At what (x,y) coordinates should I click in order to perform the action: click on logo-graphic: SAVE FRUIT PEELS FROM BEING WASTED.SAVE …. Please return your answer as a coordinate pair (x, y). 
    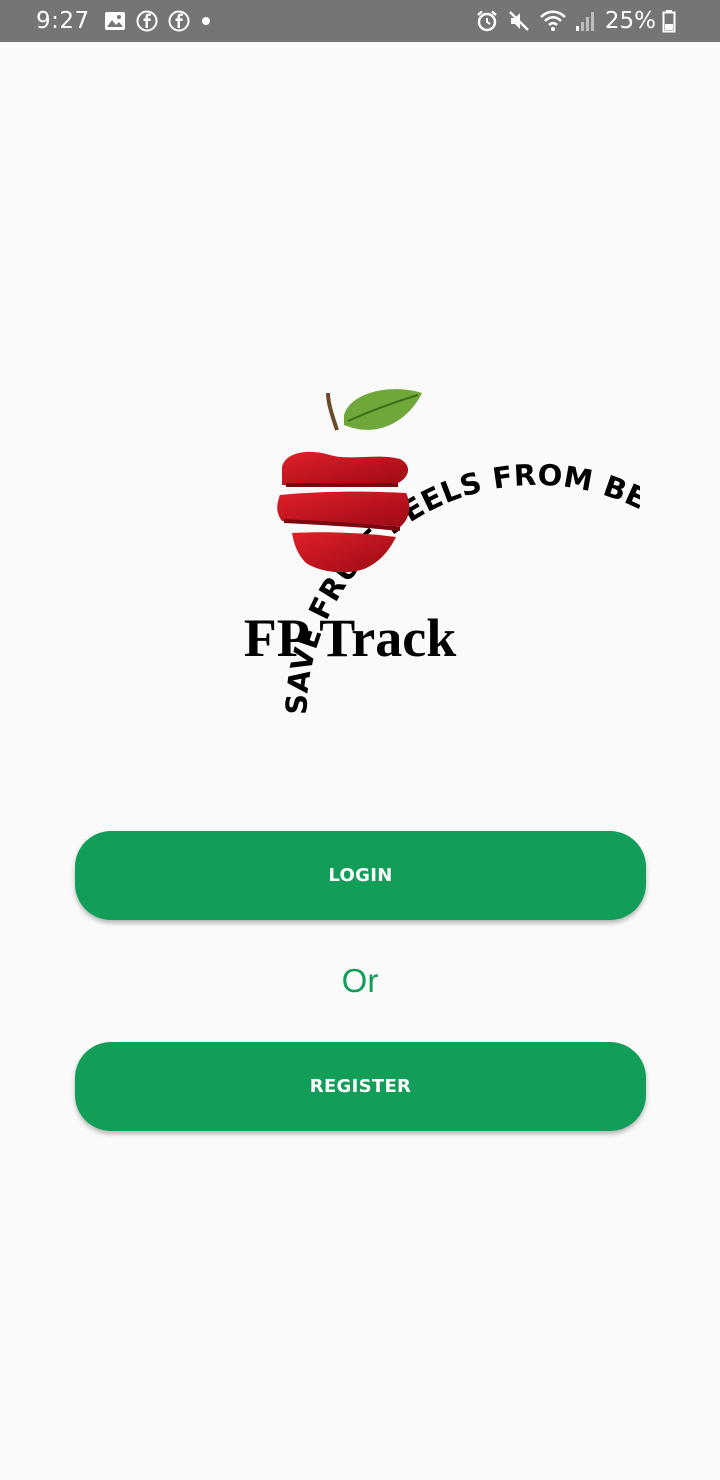
    Looking at the image, I should click on (458, 582).